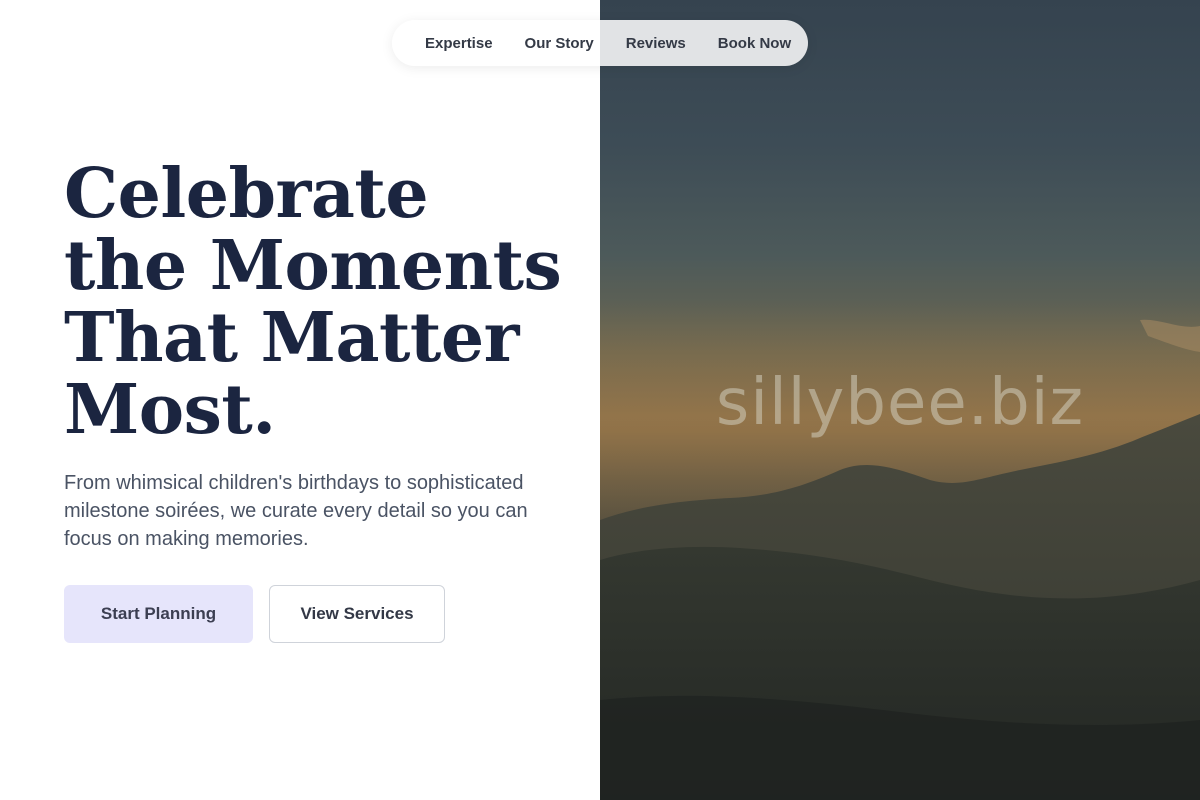 Image resolution: width=1200 pixels, height=800 pixels. I want to click on nav-item-reviews: Reviews, so click(656, 43).